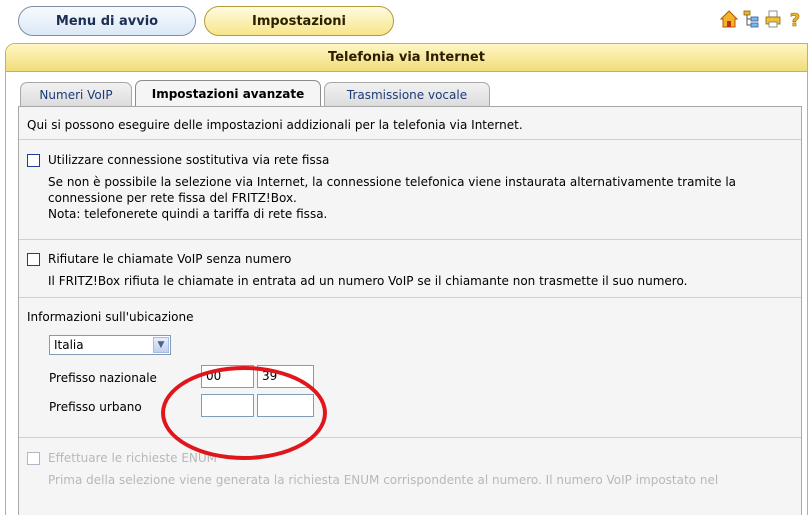 The width and height of the screenshot is (808, 515). I want to click on settings-button: Impostazioni, so click(299, 21).